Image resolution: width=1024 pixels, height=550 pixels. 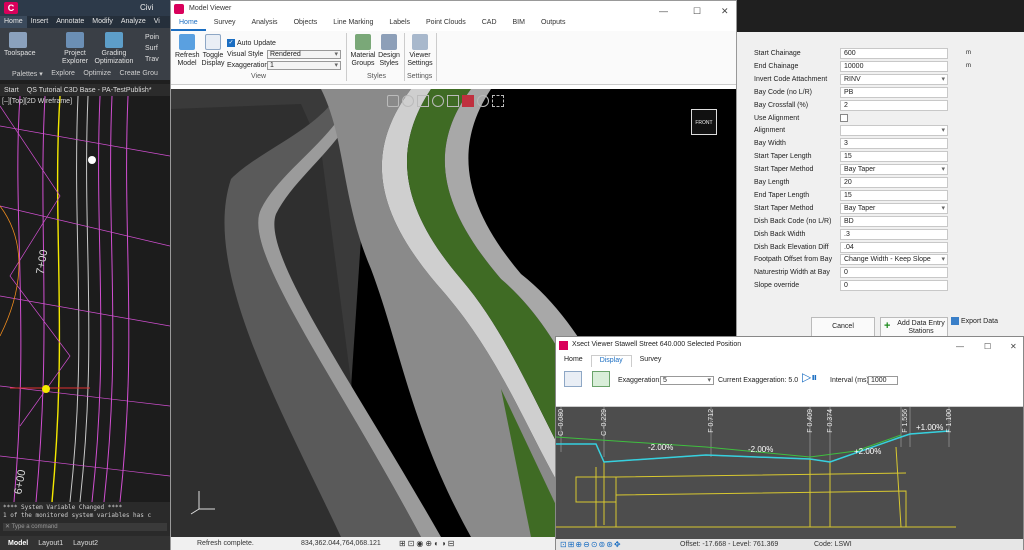 What do you see at coordinates (102, 22) in the screenshot?
I see `civil3d-tab-modify: Modify` at bounding box center [102, 22].